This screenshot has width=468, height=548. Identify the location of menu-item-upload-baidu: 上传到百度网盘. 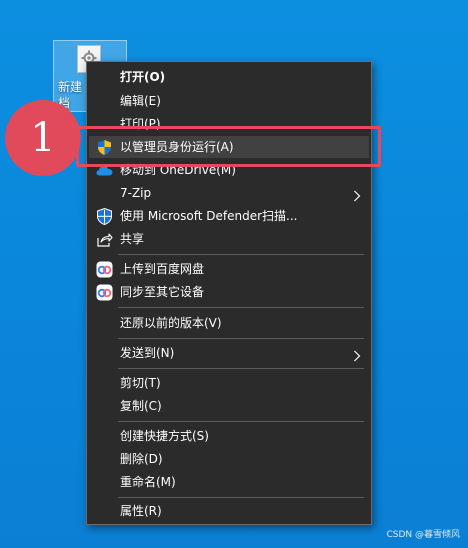
(229, 269).